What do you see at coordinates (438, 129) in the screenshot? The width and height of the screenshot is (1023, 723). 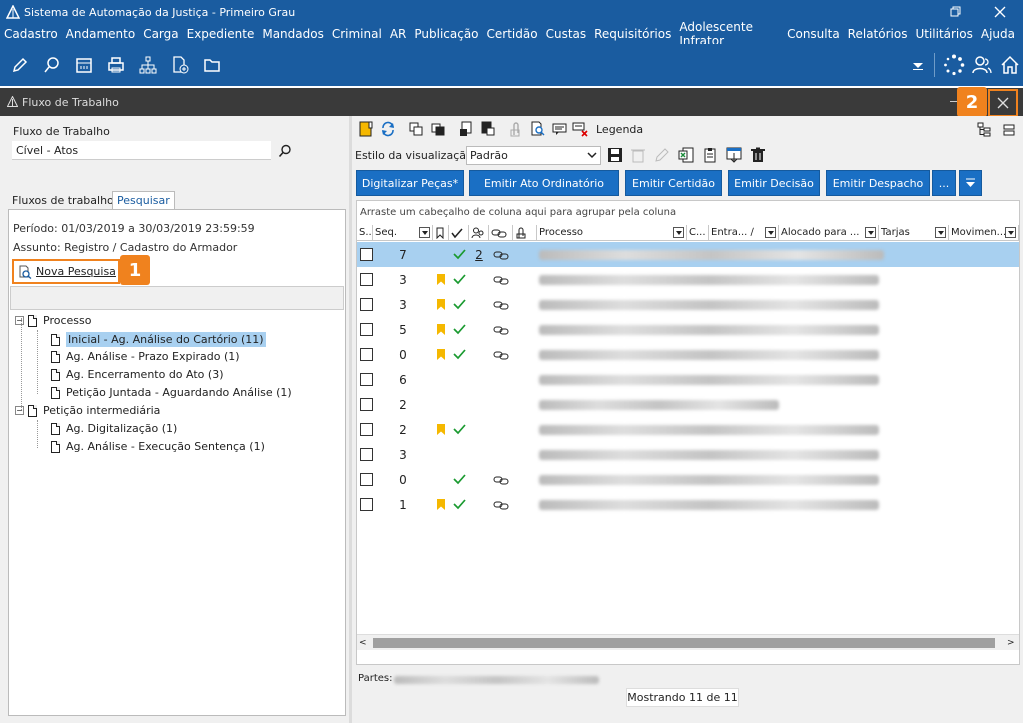 I see `copy-all-icon` at bounding box center [438, 129].